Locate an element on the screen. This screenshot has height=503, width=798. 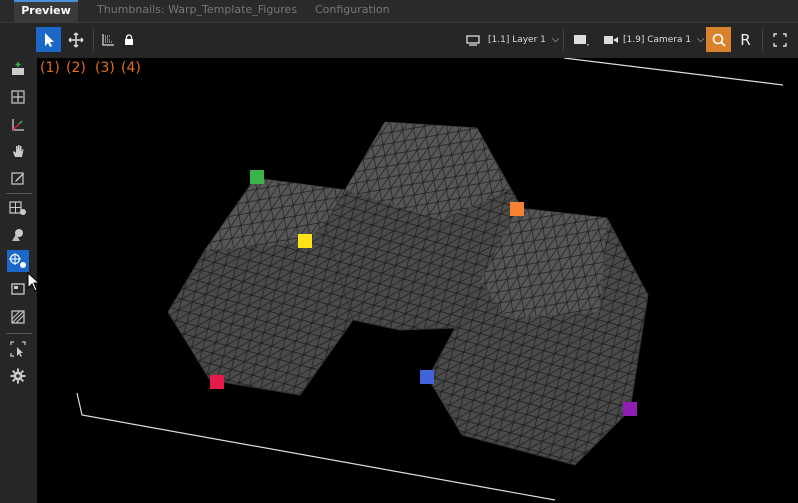
hand-icon is located at coordinates (18, 151).